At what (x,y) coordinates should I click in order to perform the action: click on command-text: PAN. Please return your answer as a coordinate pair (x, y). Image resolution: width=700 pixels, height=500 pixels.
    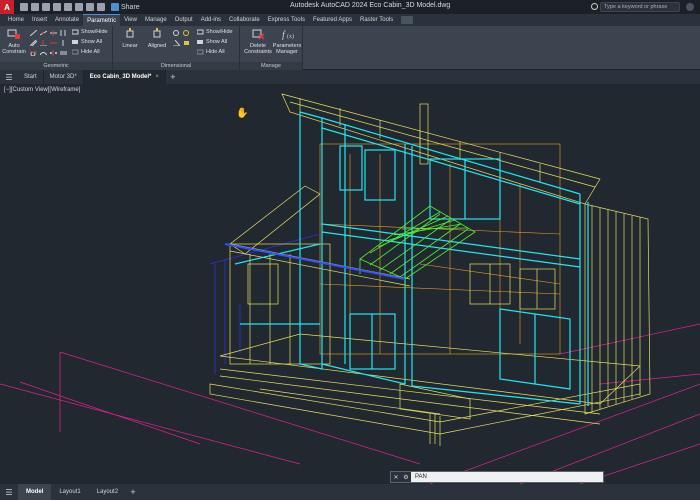
    Looking at the image, I should click on (421, 477).